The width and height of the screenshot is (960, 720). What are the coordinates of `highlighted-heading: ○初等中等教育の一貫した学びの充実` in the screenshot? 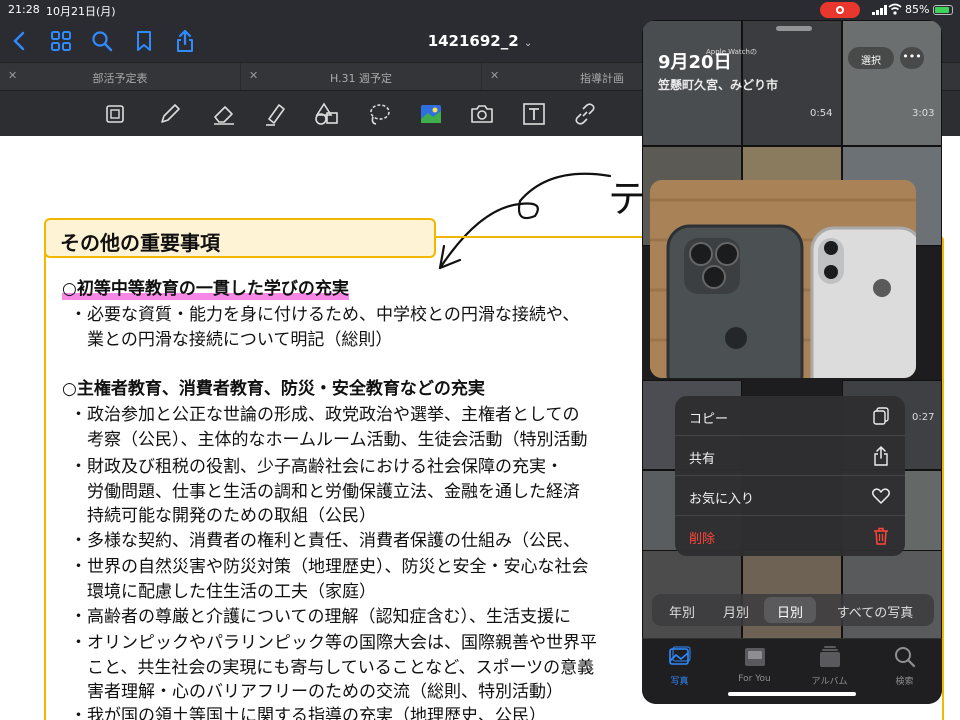 It's located at (205, 289).